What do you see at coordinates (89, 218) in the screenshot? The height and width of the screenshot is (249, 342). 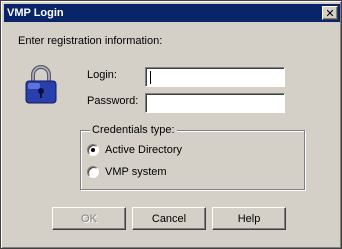 I see `ok-button: OK` at bounding box center [89, 218].